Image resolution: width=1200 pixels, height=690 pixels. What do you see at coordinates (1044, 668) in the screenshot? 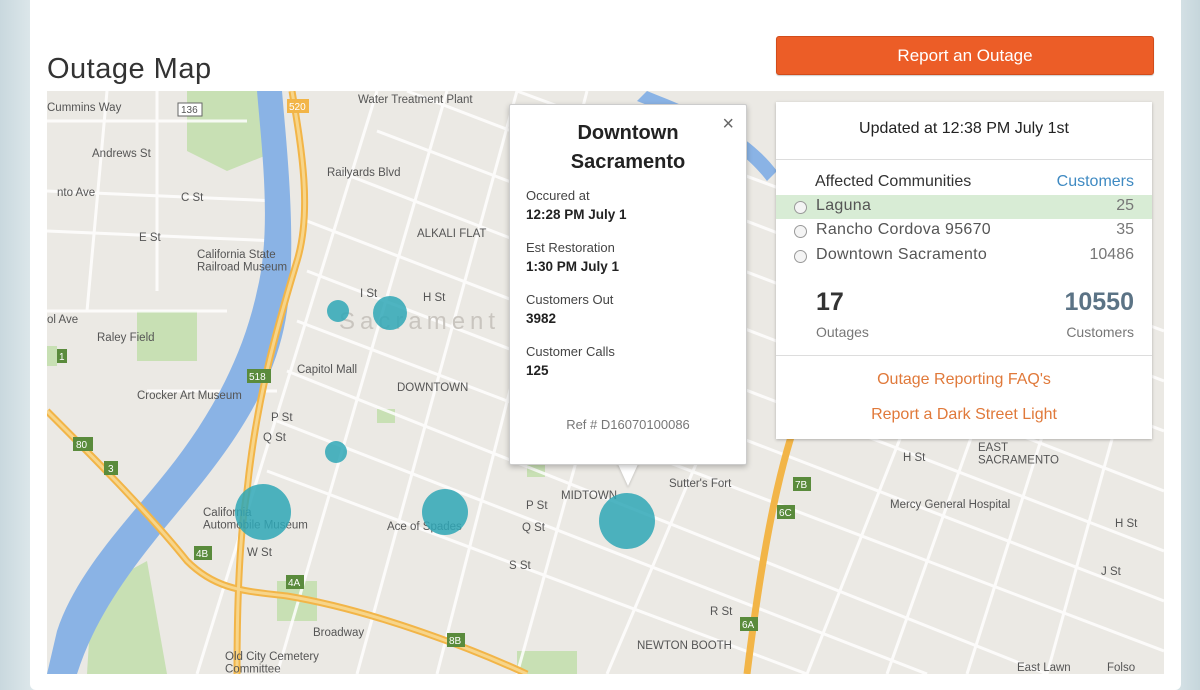
I see `map-label: East Lawn` at bounding box center [1044, 668].